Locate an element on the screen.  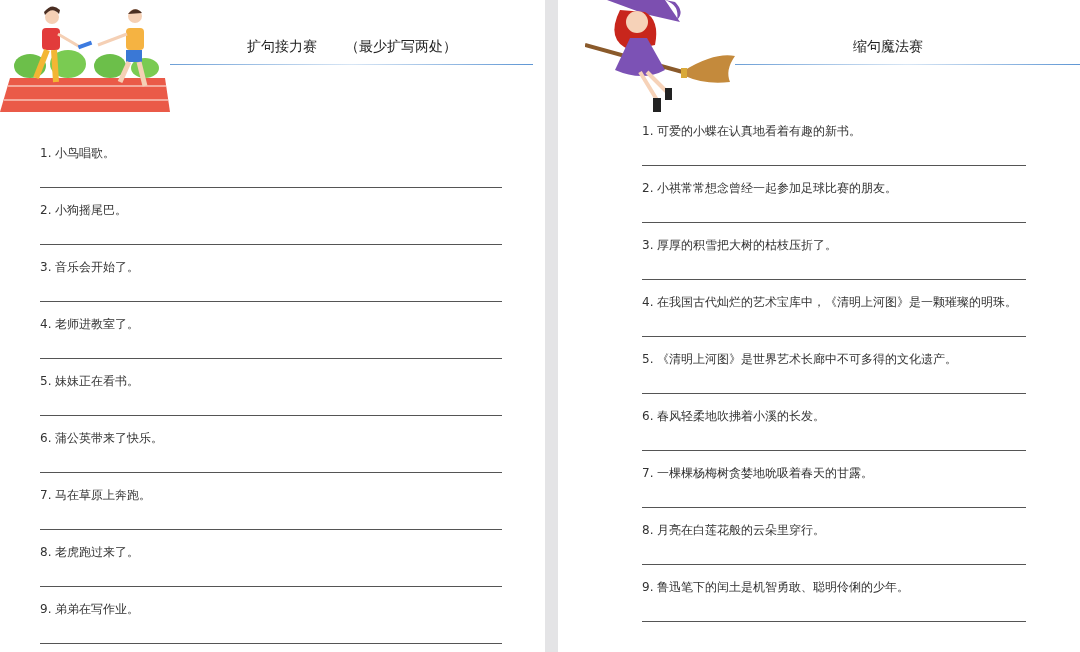
question-text: 8. 老虎跑过来了。 is located at coordinates (90, 552).